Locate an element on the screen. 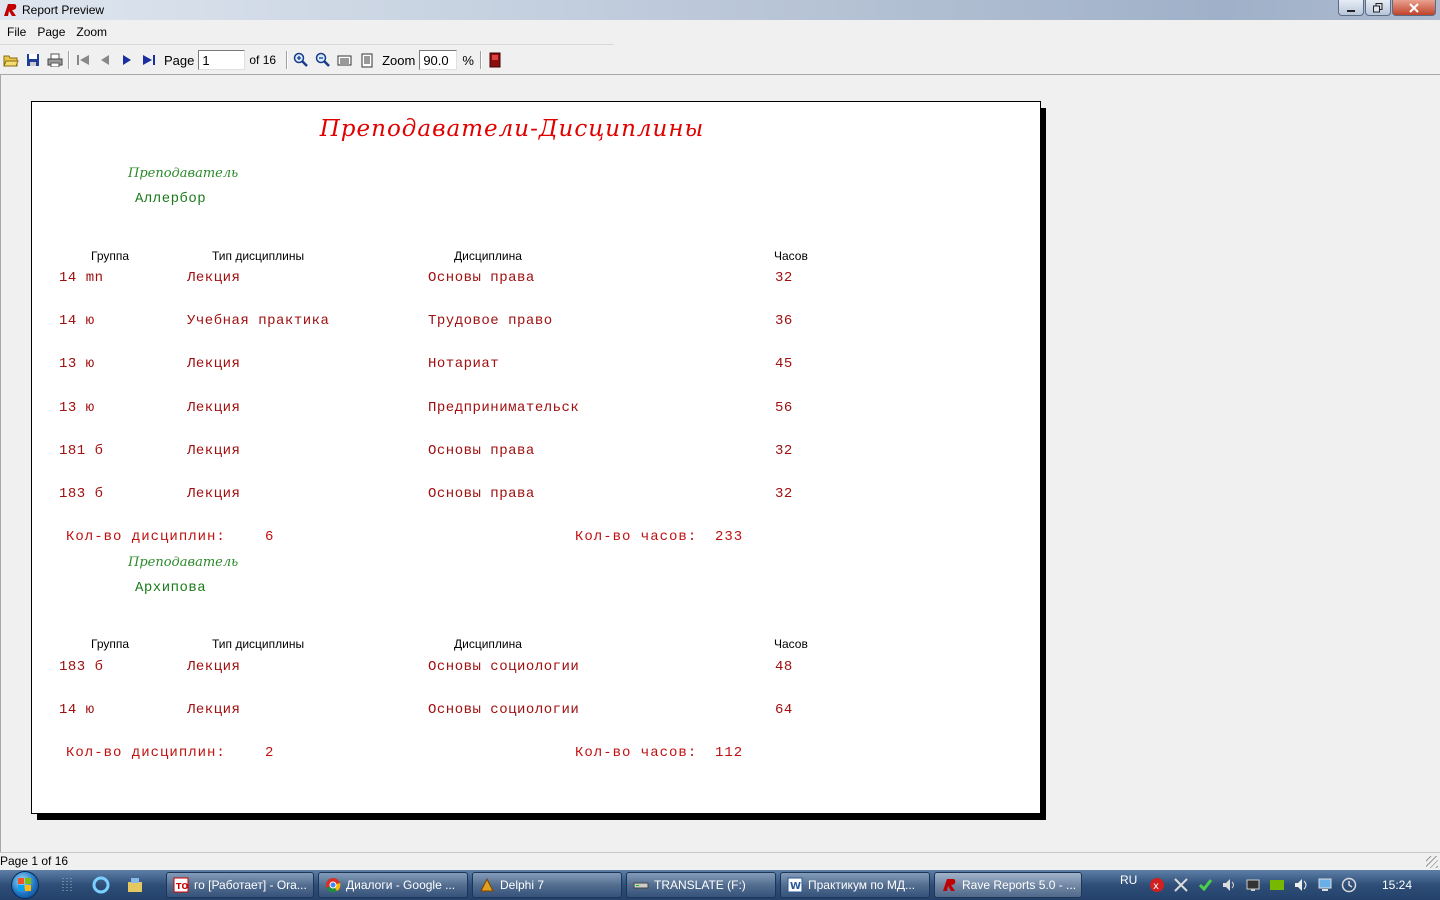 The width and height of the screenshot is (1440, 900). col-header-group: Группа is located at coordinates (110, 644).